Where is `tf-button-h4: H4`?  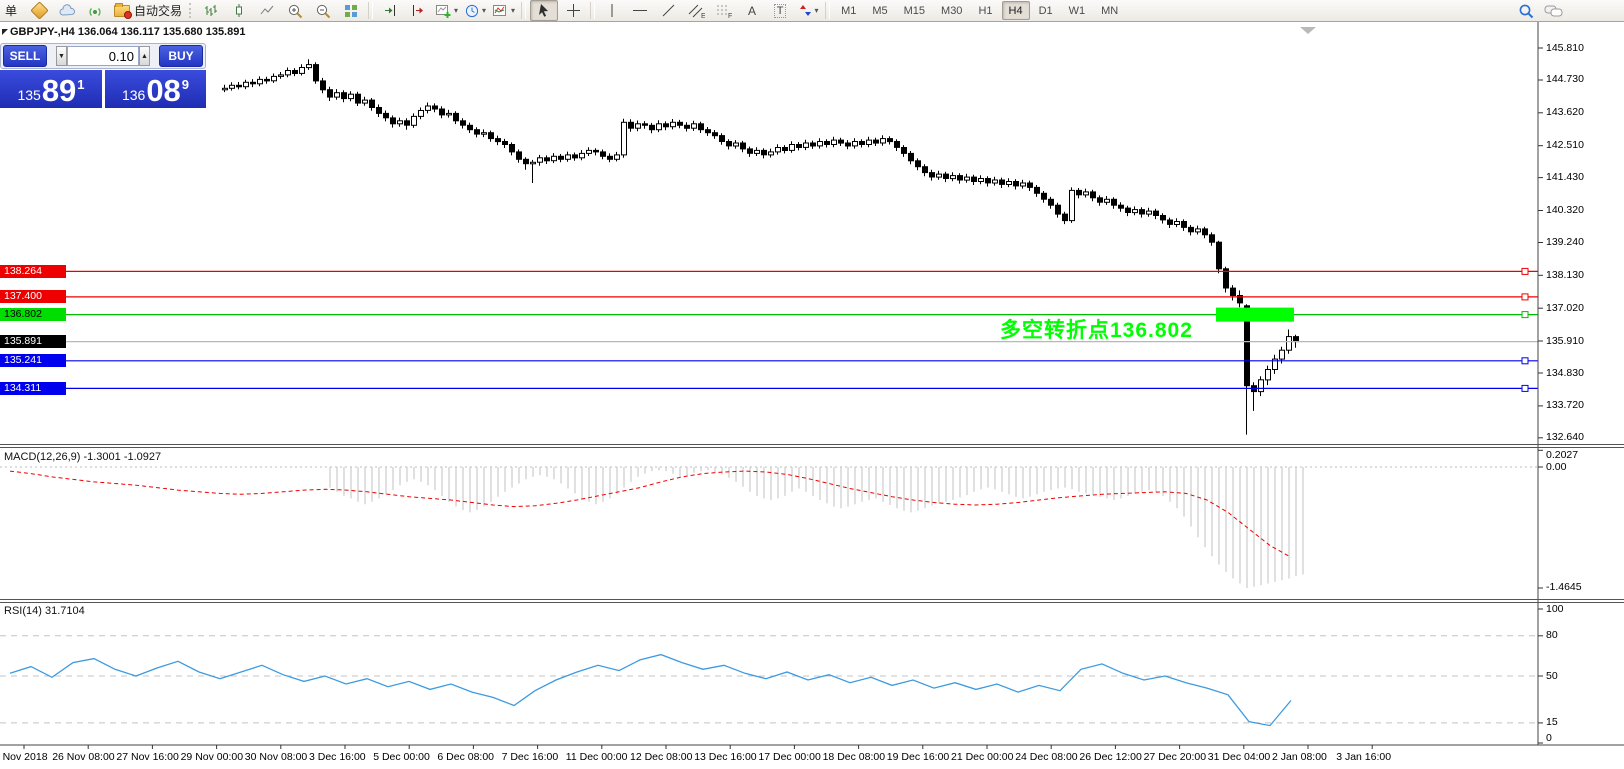
tf-button-h4: H4 is located at coordinates (1015, 10).